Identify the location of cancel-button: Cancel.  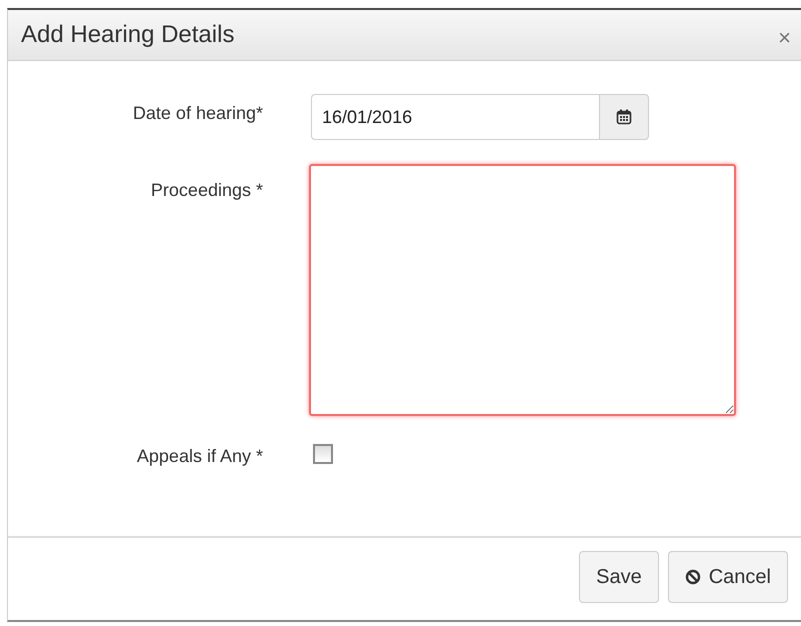
(728, 577).